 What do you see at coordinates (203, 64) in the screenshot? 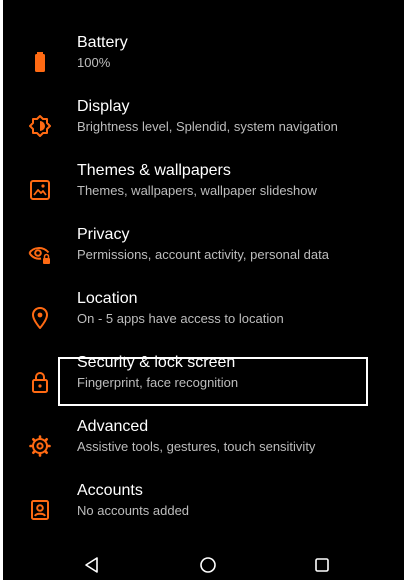
I see `settings-item-battery: Battery 100%` at bounding box center [203, 64].